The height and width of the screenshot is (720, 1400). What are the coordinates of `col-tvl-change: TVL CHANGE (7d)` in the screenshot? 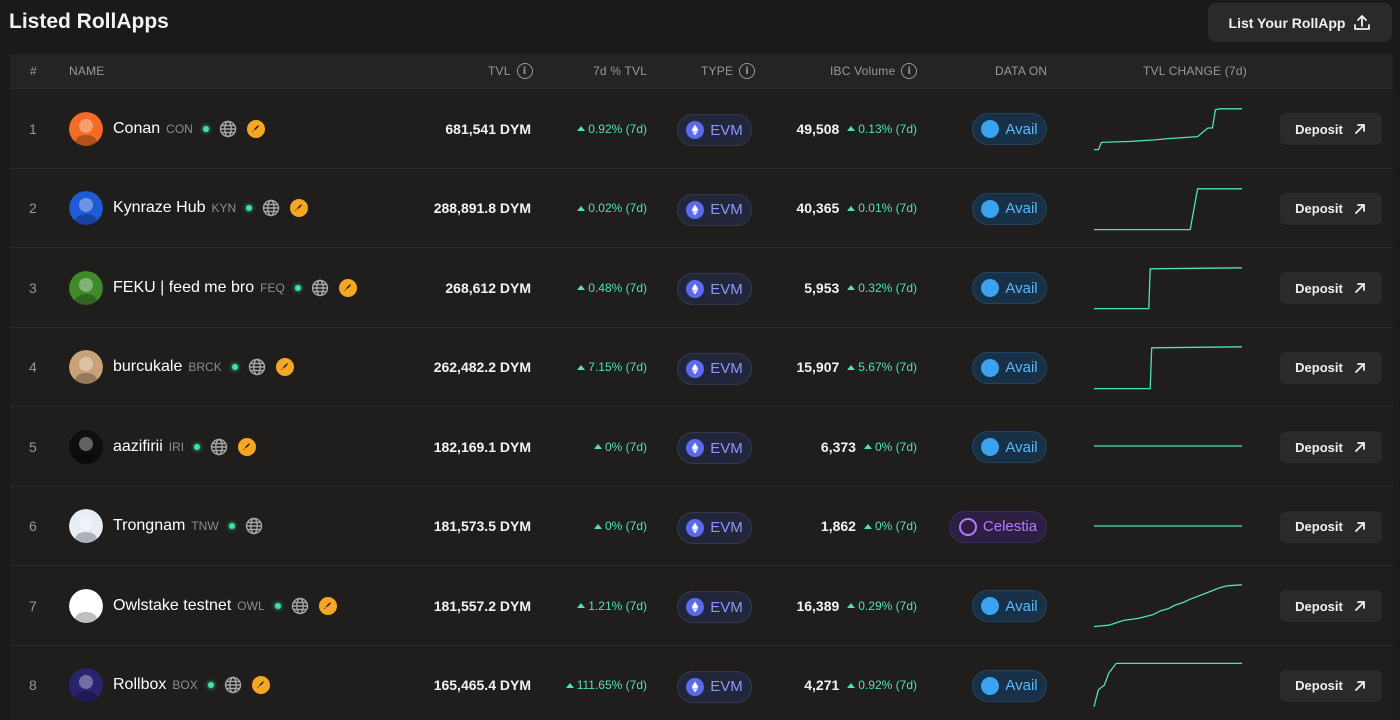 It's located at (1195, 71).